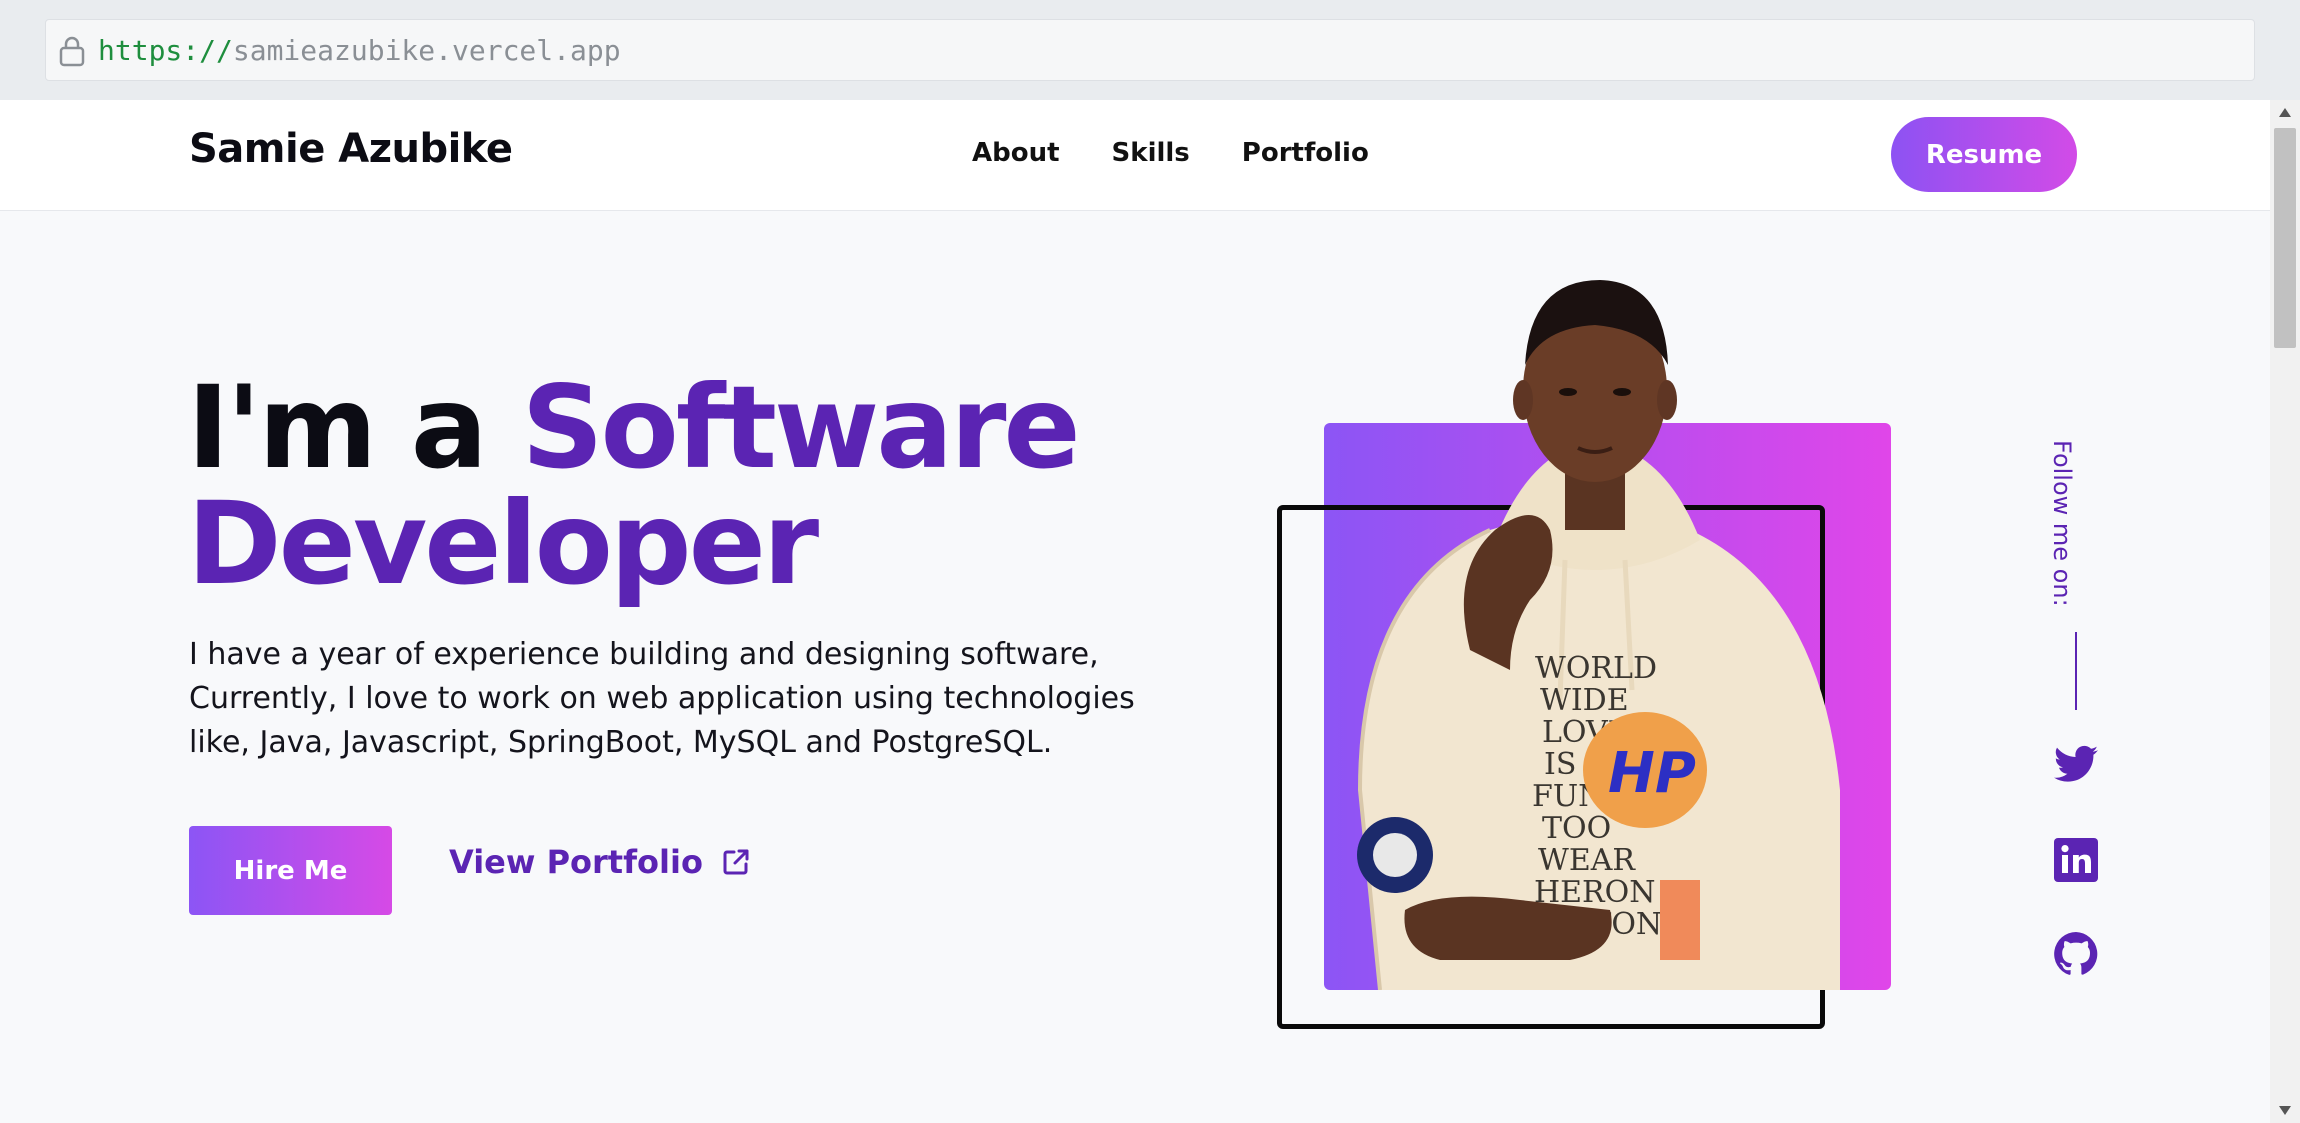  I want to click on hero-title-role-2: Developer, so click(503, 543).